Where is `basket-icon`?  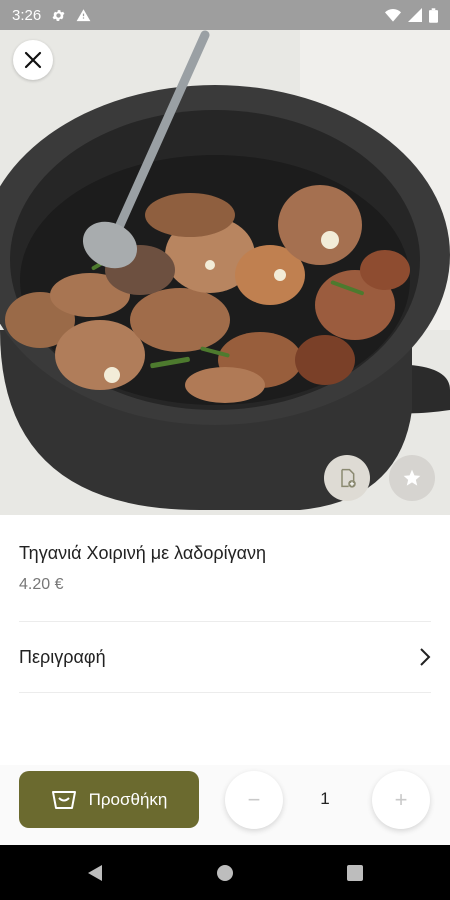 basket-icon is located at coordinates (63, 799).